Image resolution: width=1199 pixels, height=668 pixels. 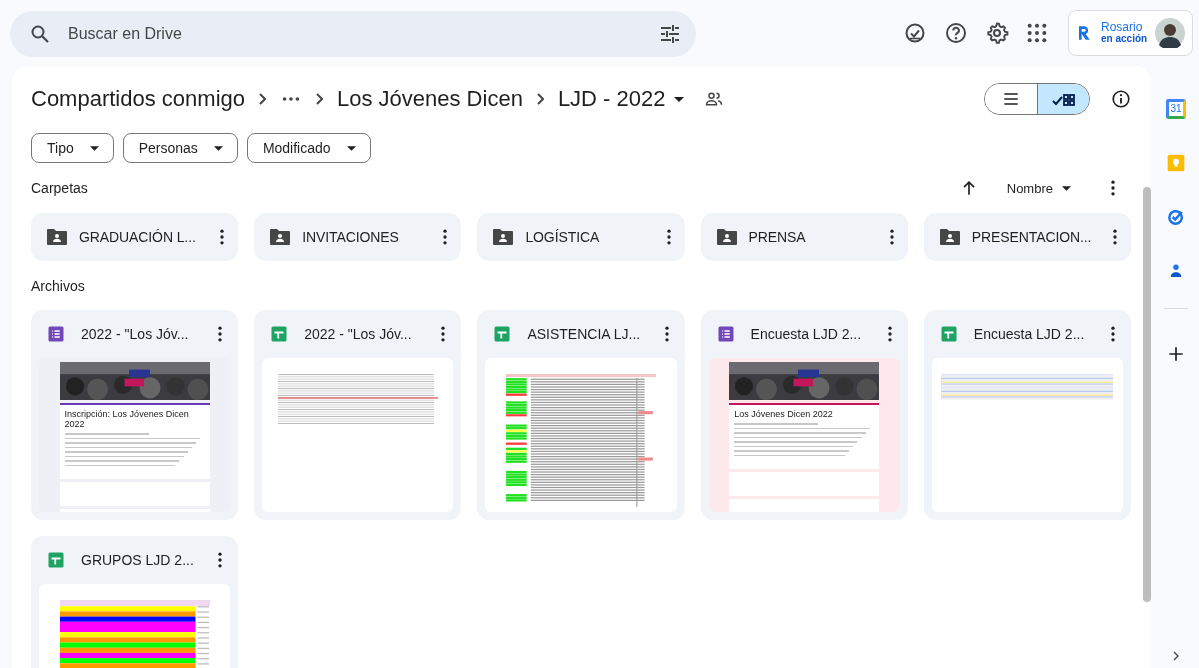 What do you see at coordinates (1124, 39) in the screenshot?
I see `brand-tagline: en acción` at bounding box center [1124, 39].